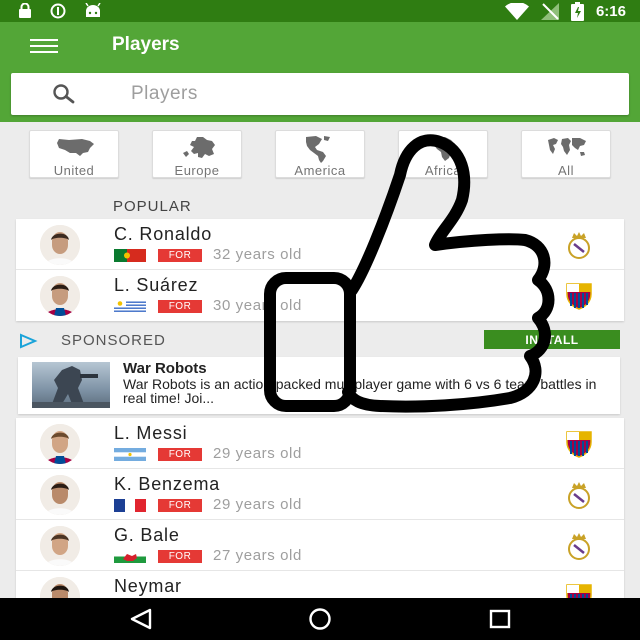 The height and width of the screenshot is (640, 640). Describe the element at coordinates (320, 494) in the screenshot. I see `list-item: K. Benzema FOR 29 years old` at that location.